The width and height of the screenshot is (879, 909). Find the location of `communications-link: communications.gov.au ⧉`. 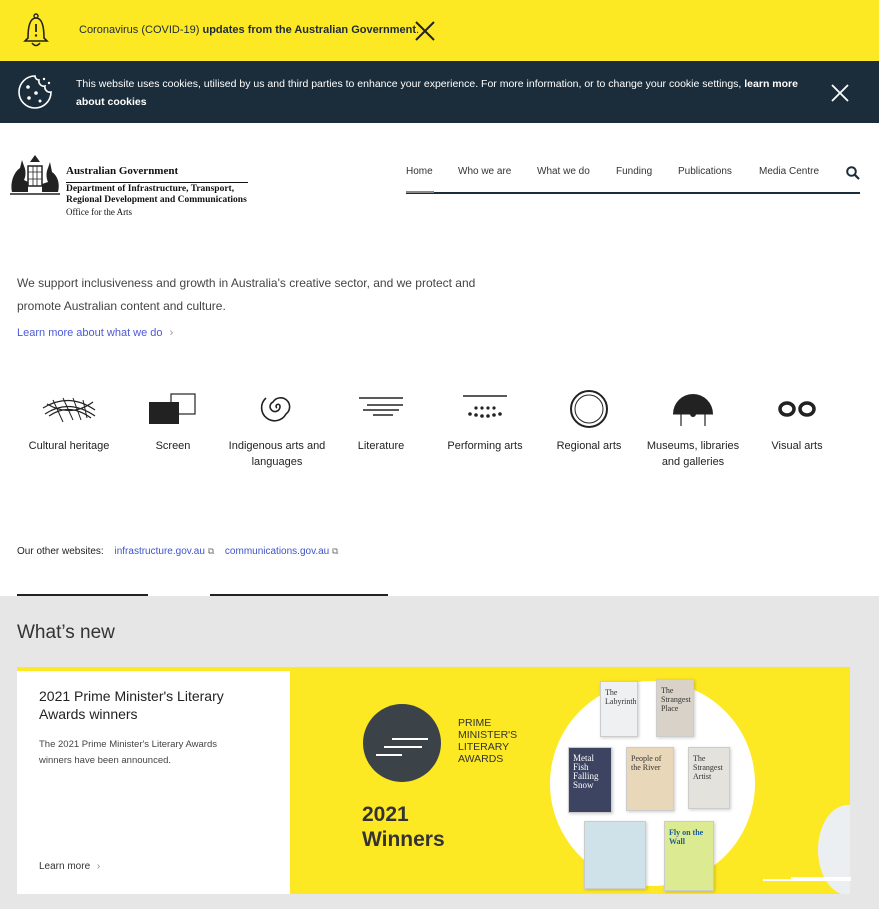

communications-link: communications.gov.au ⧉ is located at coordinates (282, 551).